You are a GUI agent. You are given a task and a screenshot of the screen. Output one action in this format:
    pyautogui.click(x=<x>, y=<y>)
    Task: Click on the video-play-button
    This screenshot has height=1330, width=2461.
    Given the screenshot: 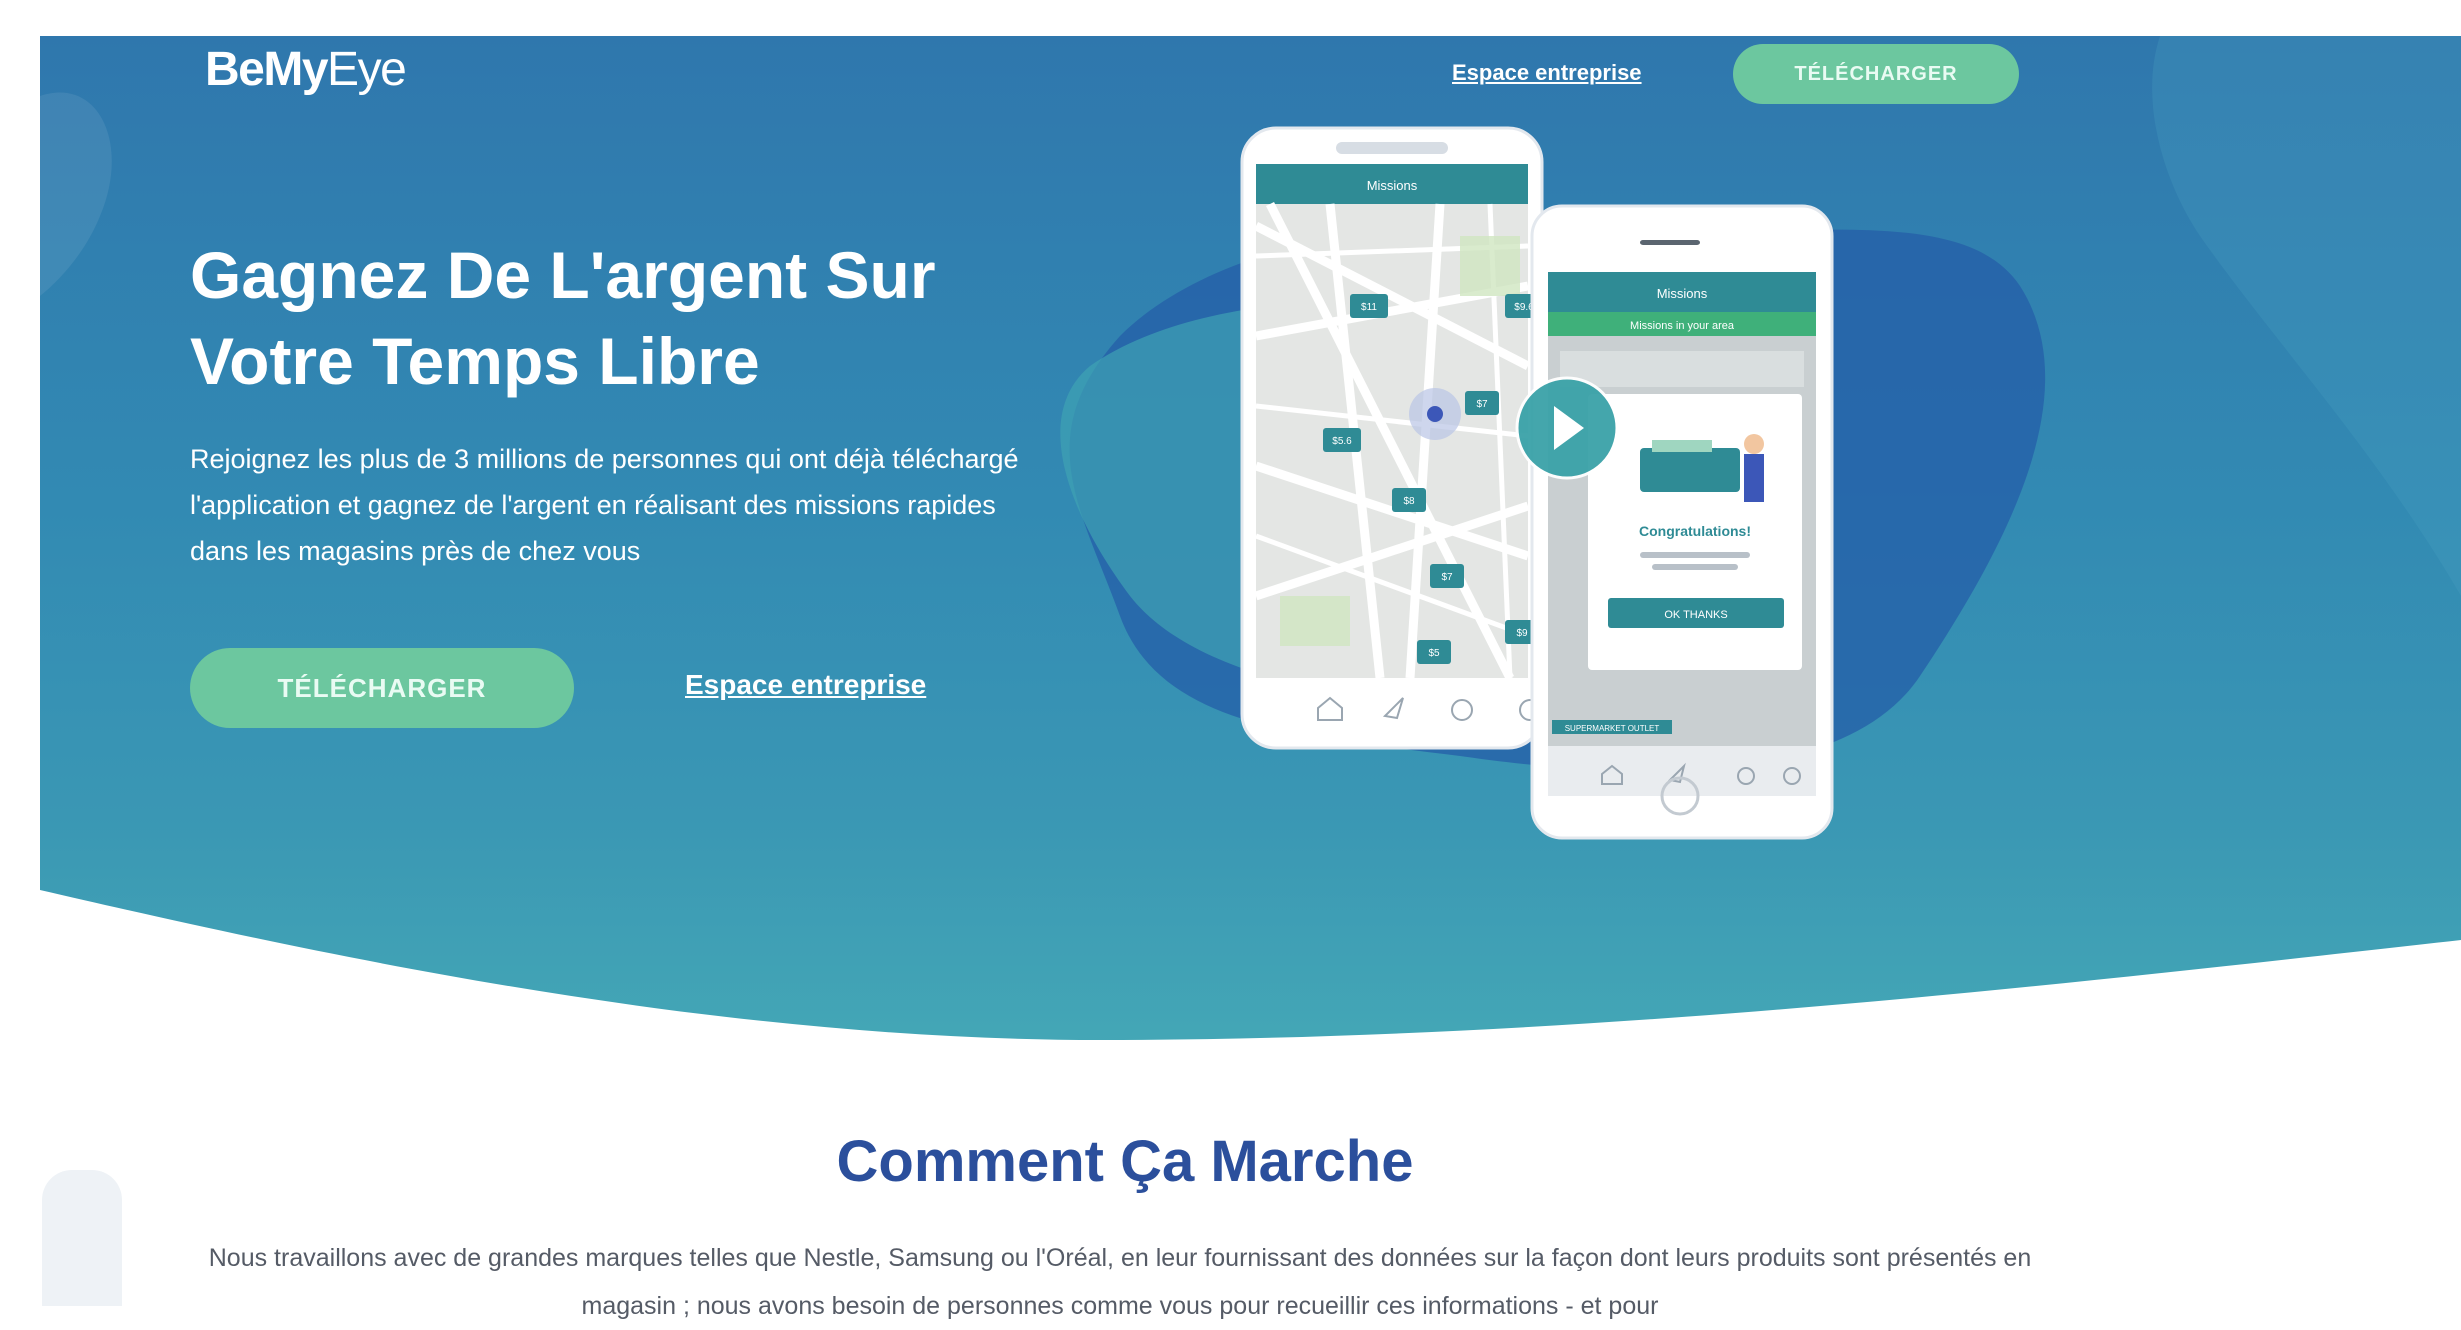 What is the action you would take?
    pyautogui.click(x=1567, y=428)
    